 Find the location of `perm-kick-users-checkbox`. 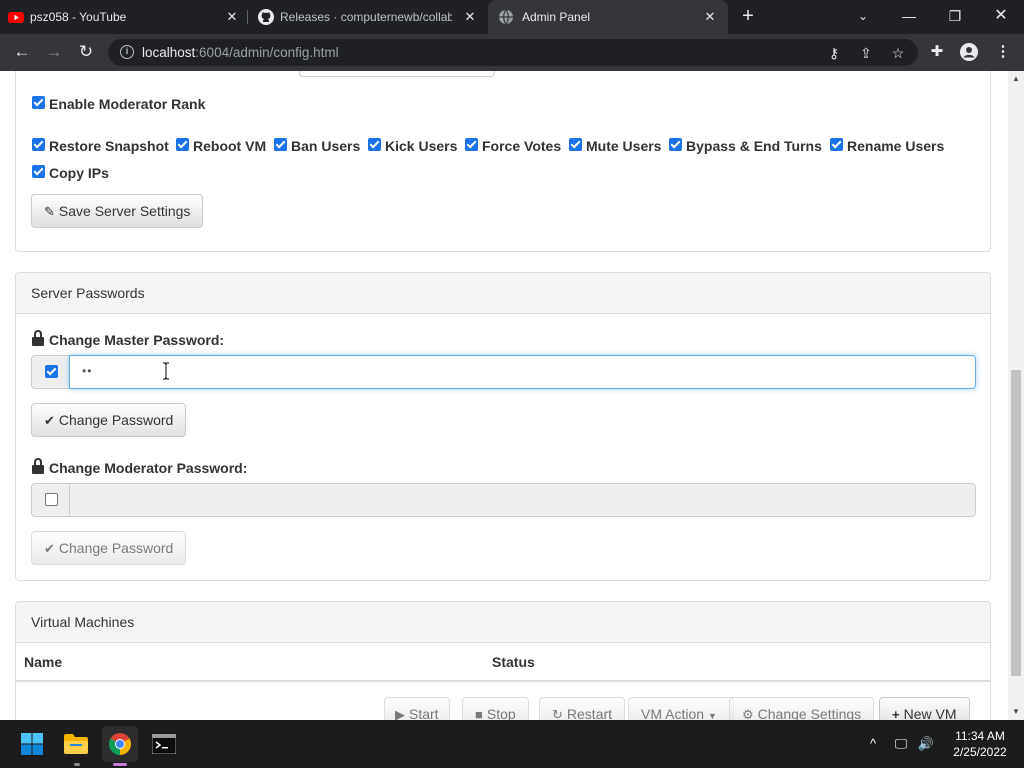

perm-kick-users-checkbox is located at coordinates (374, 144).